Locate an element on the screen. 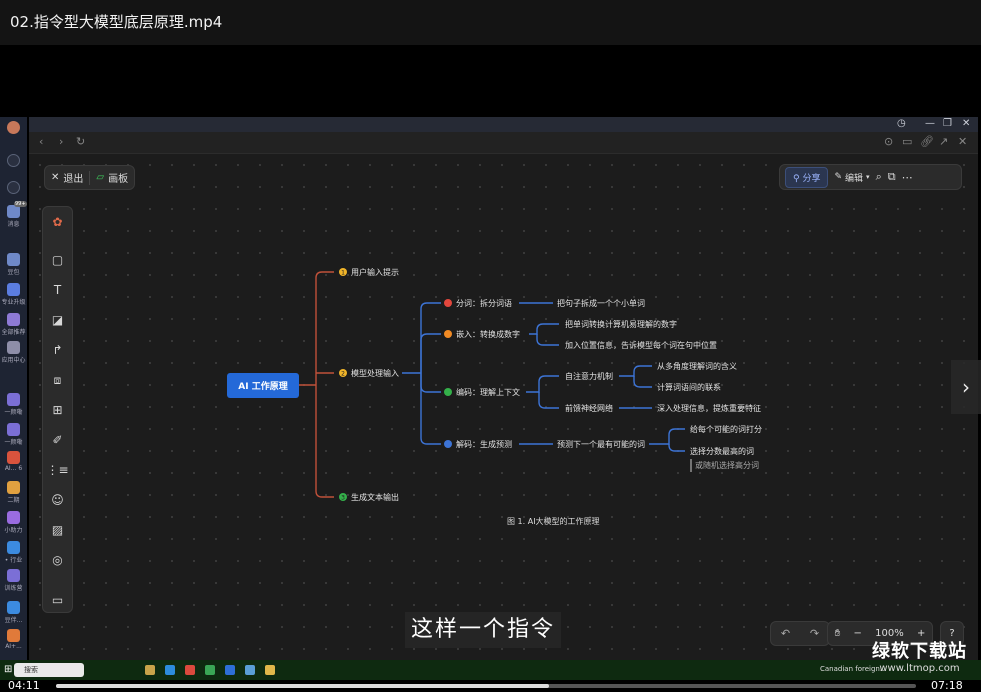 This screenshot has width=981, height=692. detail-label: 把句子拆成一个个小单词 is located at coordinates (601, 303).